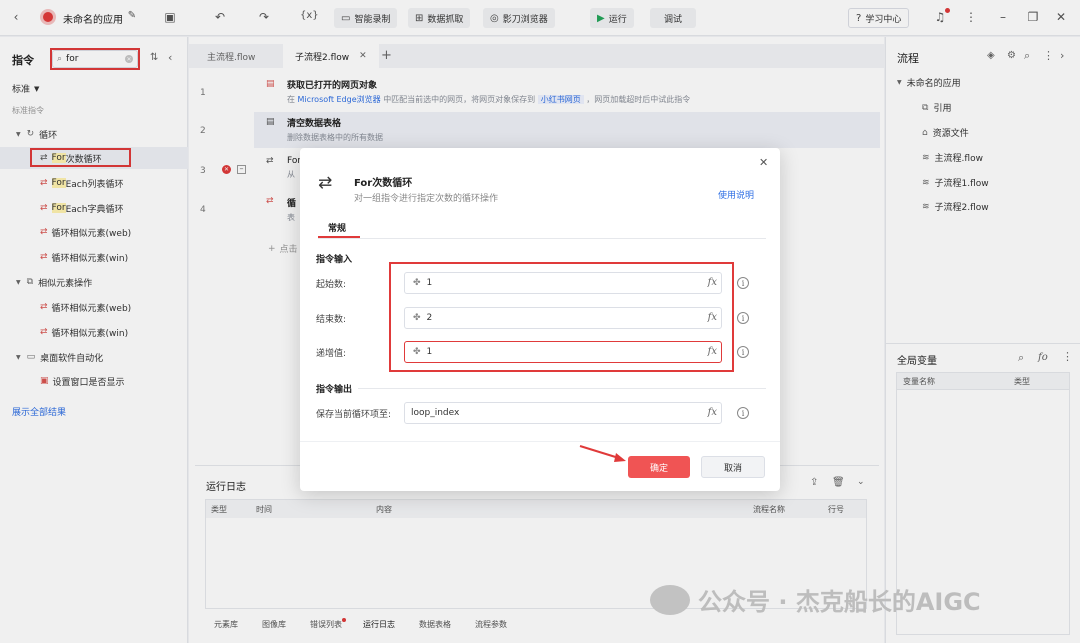 The height and width of the screenshot is (643, 1080). What do you see at coordinates (736, 194) in the screenshot?
I see `help-link: 使用说明` at bounding box center [736, 194].